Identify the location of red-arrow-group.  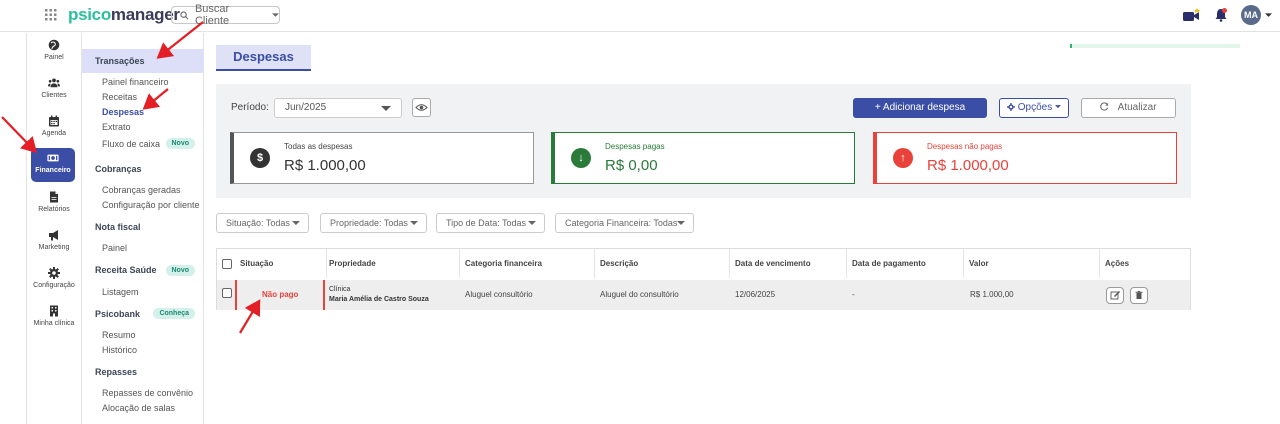
(131, 177).